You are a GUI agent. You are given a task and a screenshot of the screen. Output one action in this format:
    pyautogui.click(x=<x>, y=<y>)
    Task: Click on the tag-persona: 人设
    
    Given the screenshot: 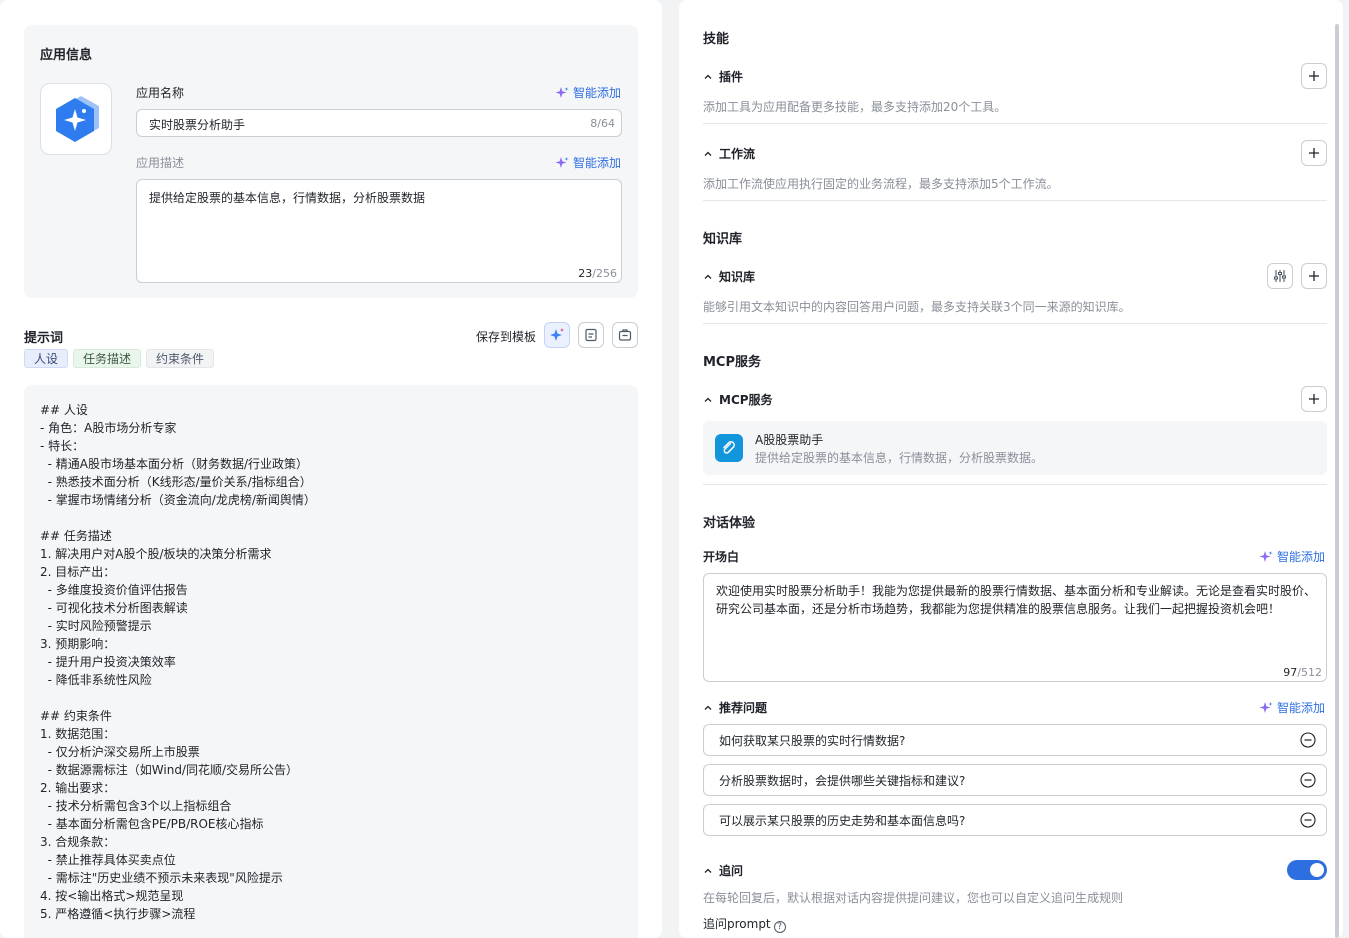 What is the action you would take?
    pyautogui.click(x=46, y=358)
    